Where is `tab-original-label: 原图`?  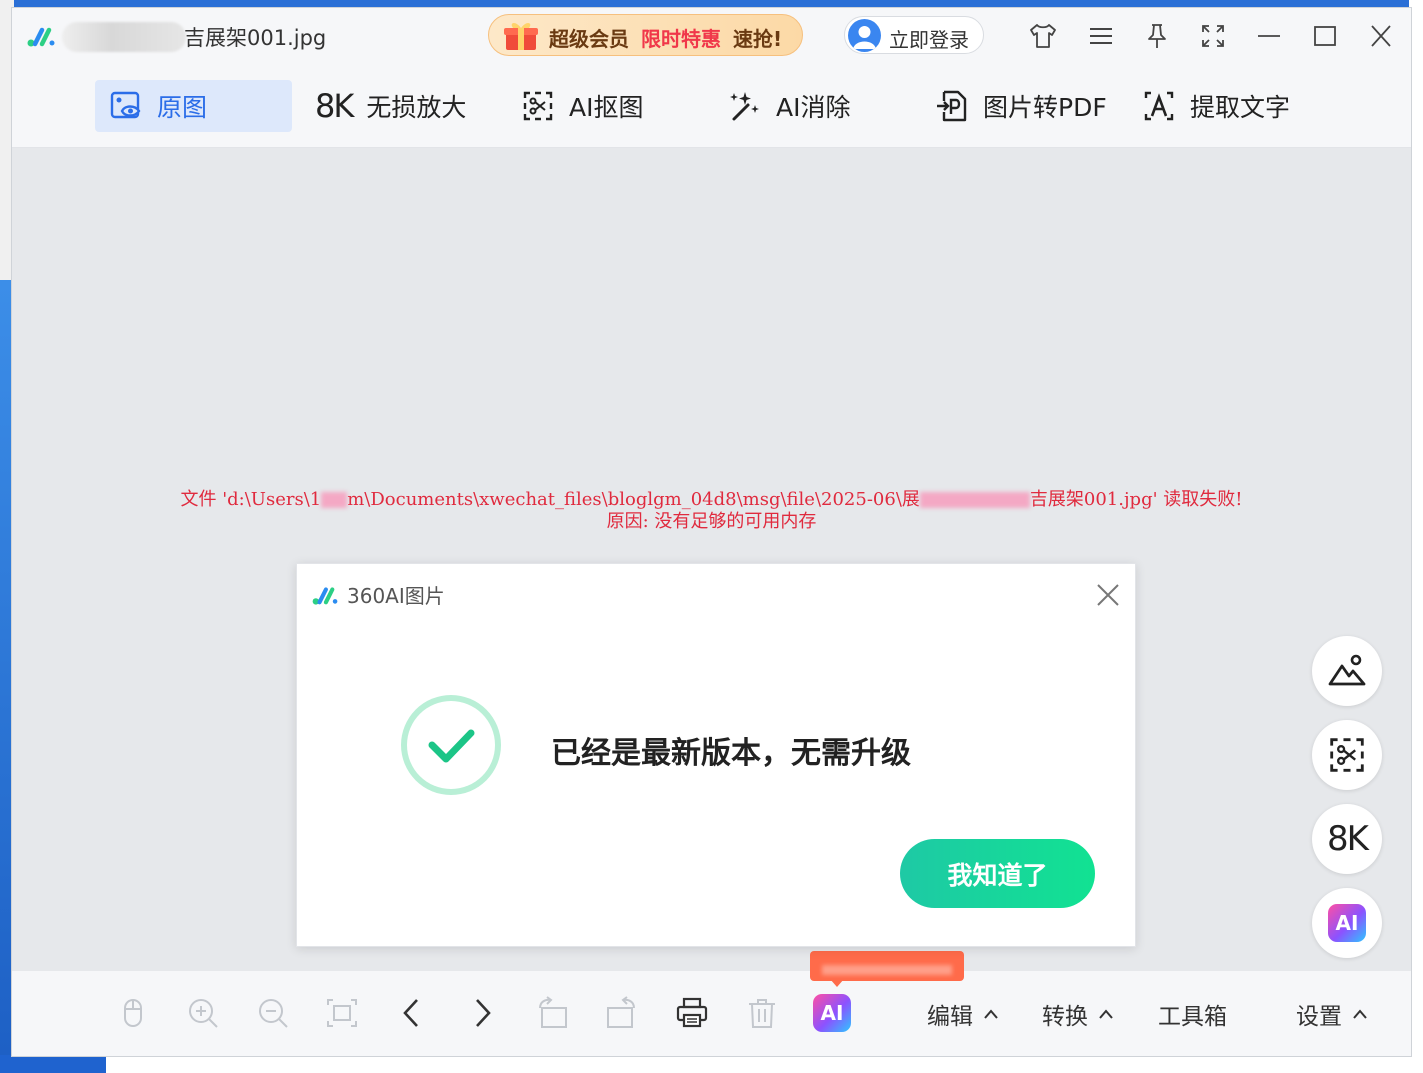 tab-original-label: 原图 is located at coordinates (182, 107).